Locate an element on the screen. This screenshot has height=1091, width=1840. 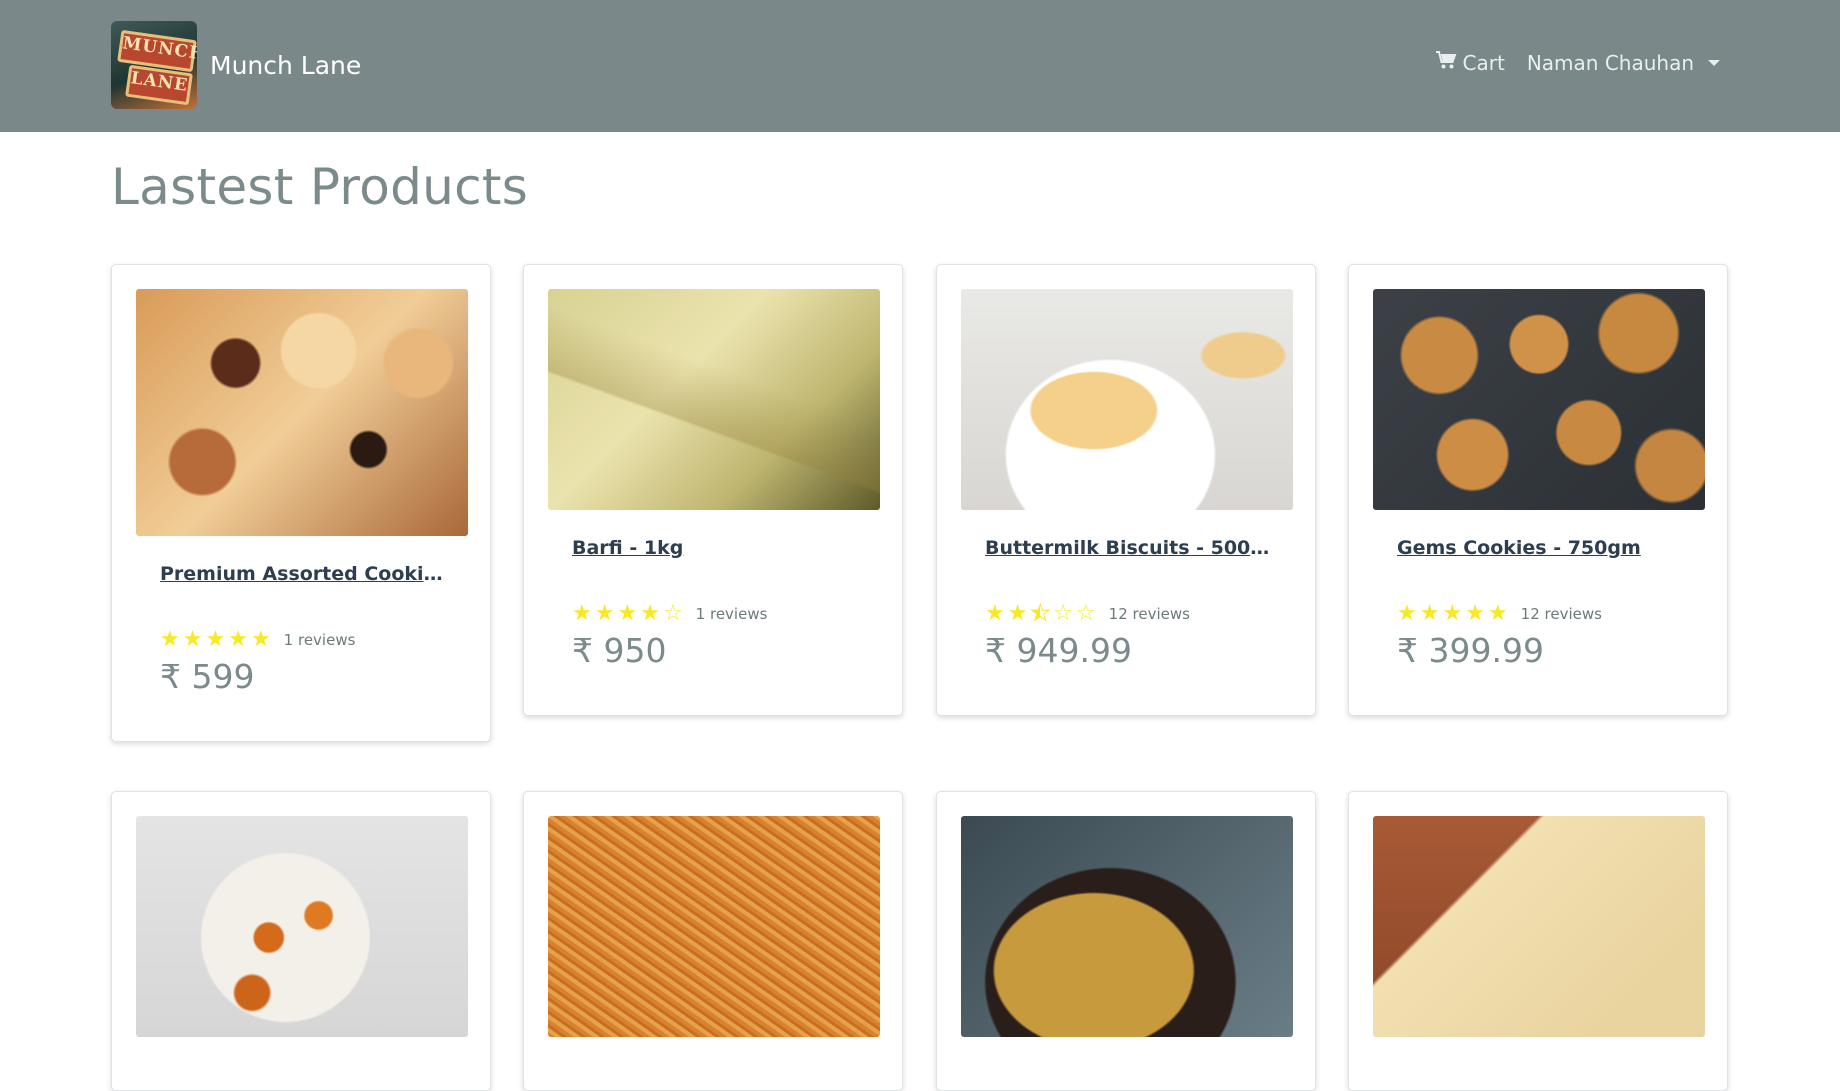
buttermilk-biscuits-image is located at coordinates (1127, 399).